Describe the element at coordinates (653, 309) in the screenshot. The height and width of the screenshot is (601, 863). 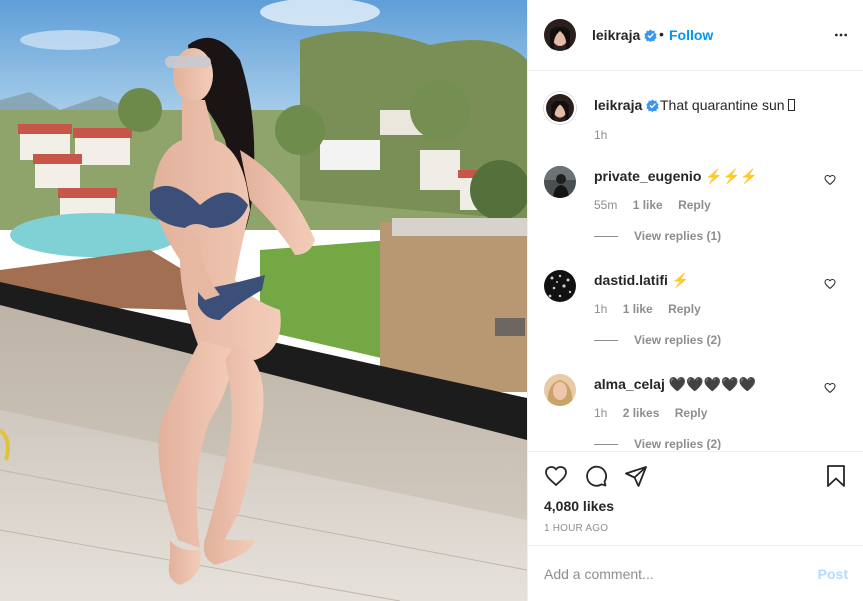
I see `comment-meta: 1h 1 like Reply` at that location.